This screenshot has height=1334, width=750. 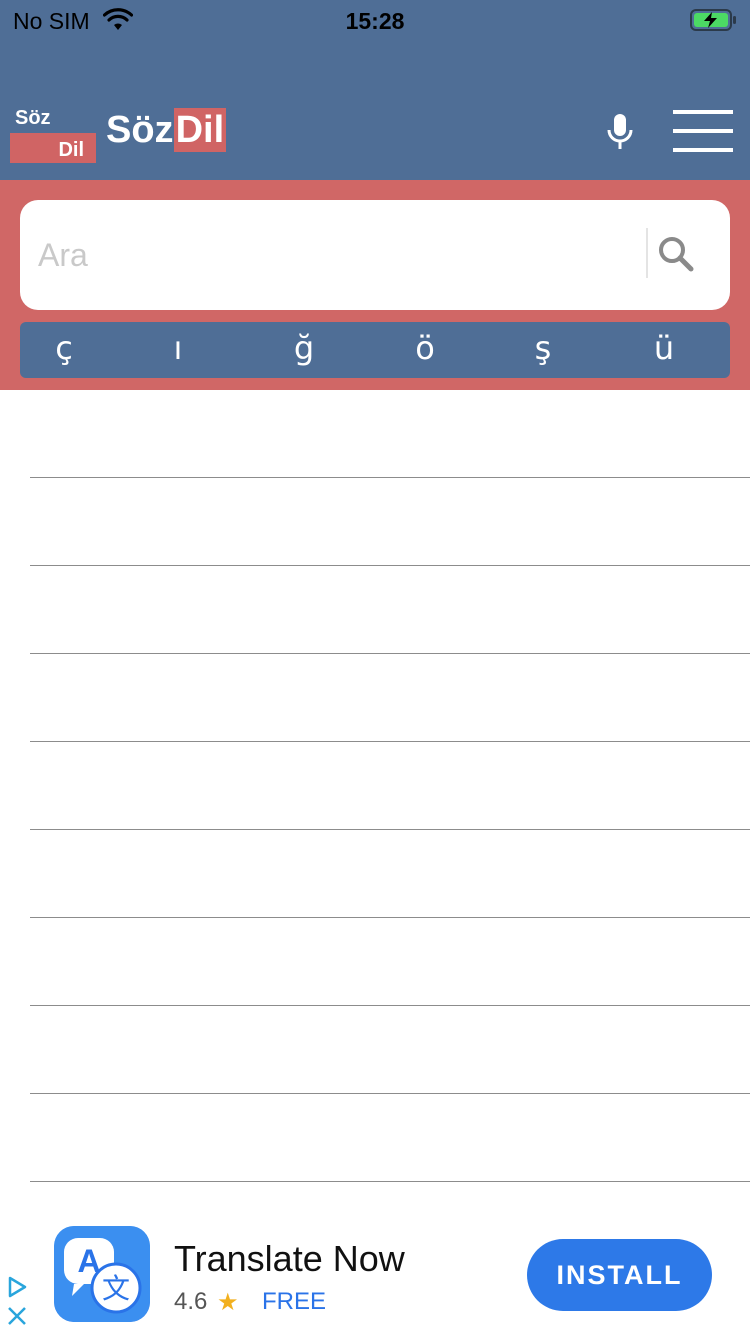 What do you see at coordinates (620, 132) in the screenshot?
I see `mic-icon` at bounding box center [620, 132].